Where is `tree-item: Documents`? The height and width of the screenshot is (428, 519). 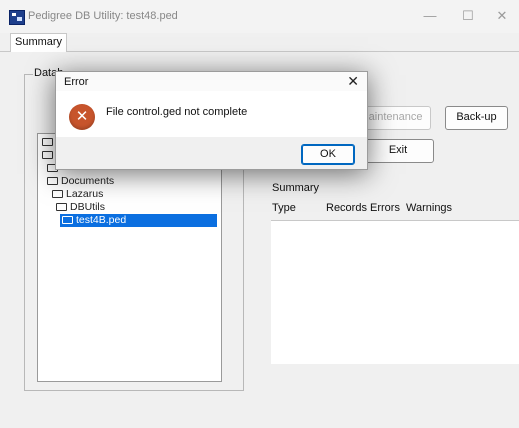
tree-item: Documents is located at coordinates (80, 181).